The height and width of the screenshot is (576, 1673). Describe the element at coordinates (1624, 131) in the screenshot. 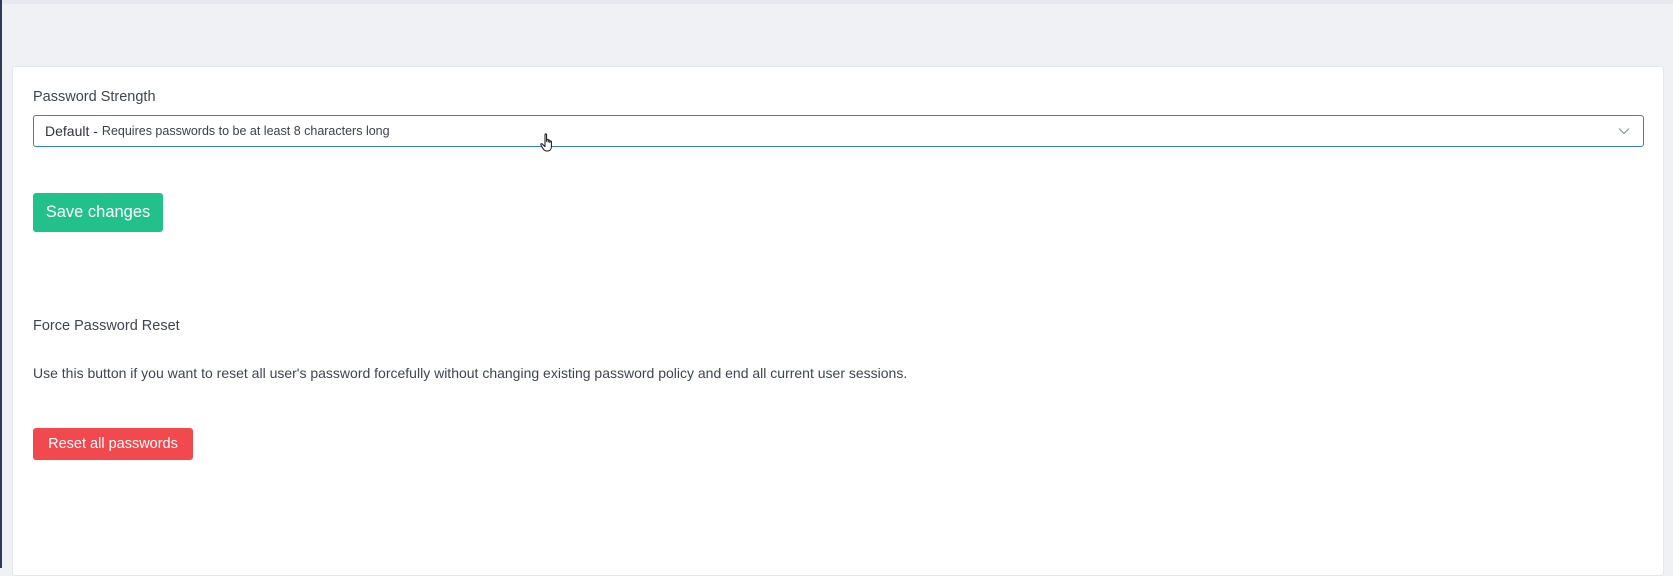

I see `chevron-down-icon` at that location.